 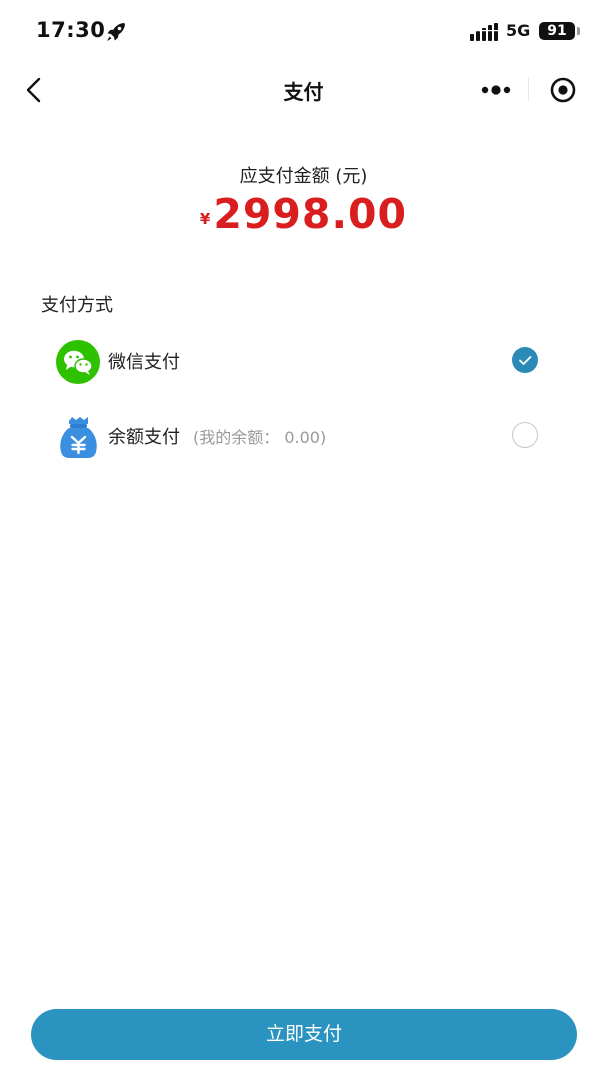 I want to click on amount-label: 应支付金额 (元), so click(x=303, y=176).